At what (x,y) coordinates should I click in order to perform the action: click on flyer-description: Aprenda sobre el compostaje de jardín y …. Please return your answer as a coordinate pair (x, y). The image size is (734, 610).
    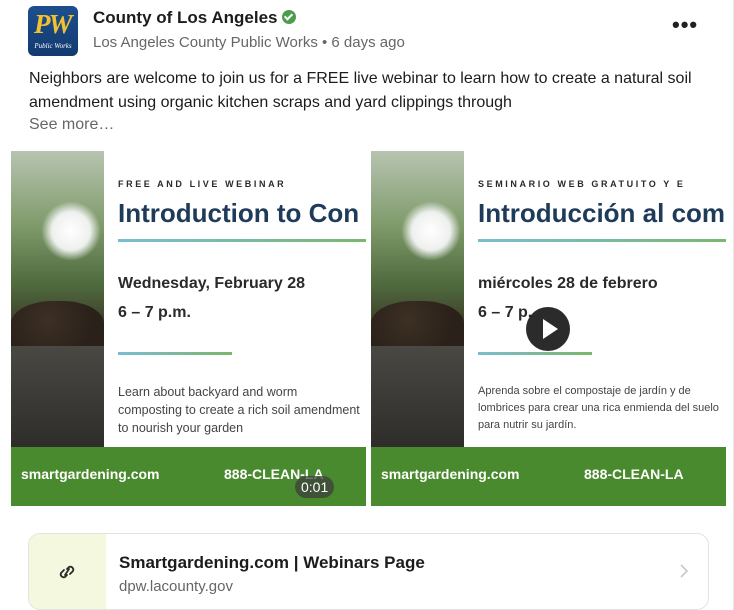
    Looking at the image, I should click on (598, 408).